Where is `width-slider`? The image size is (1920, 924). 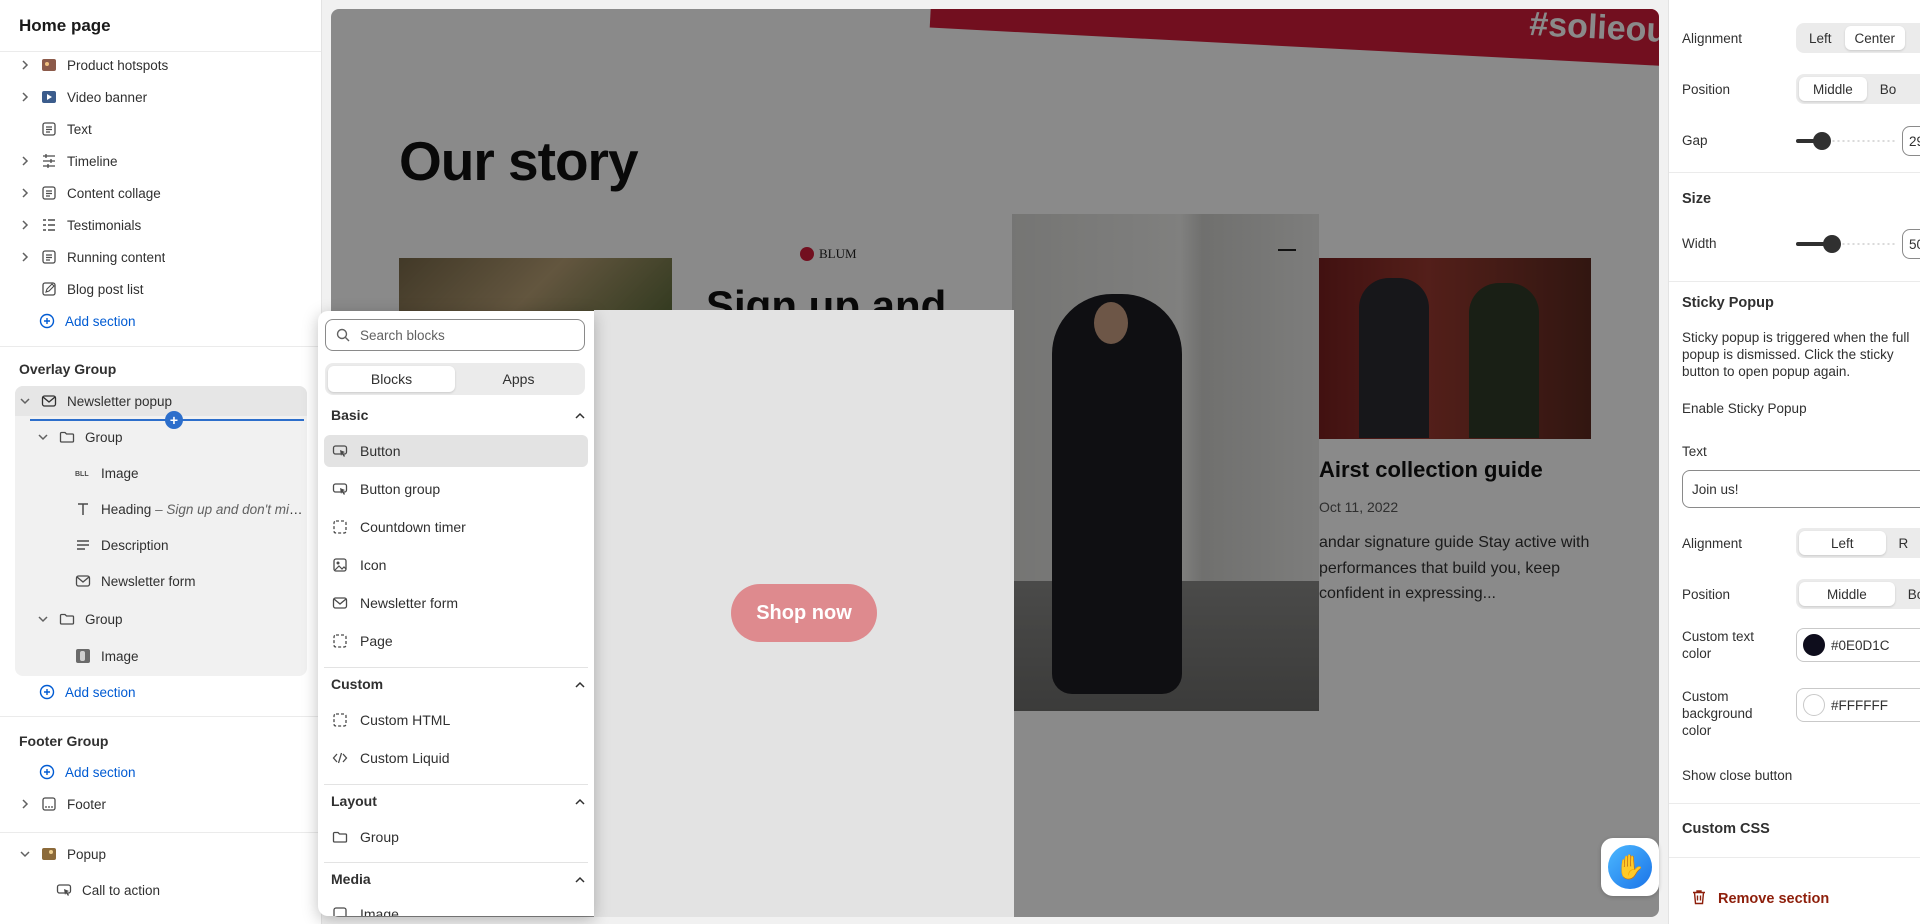
width-slider is located at coordinates (1846, 244).